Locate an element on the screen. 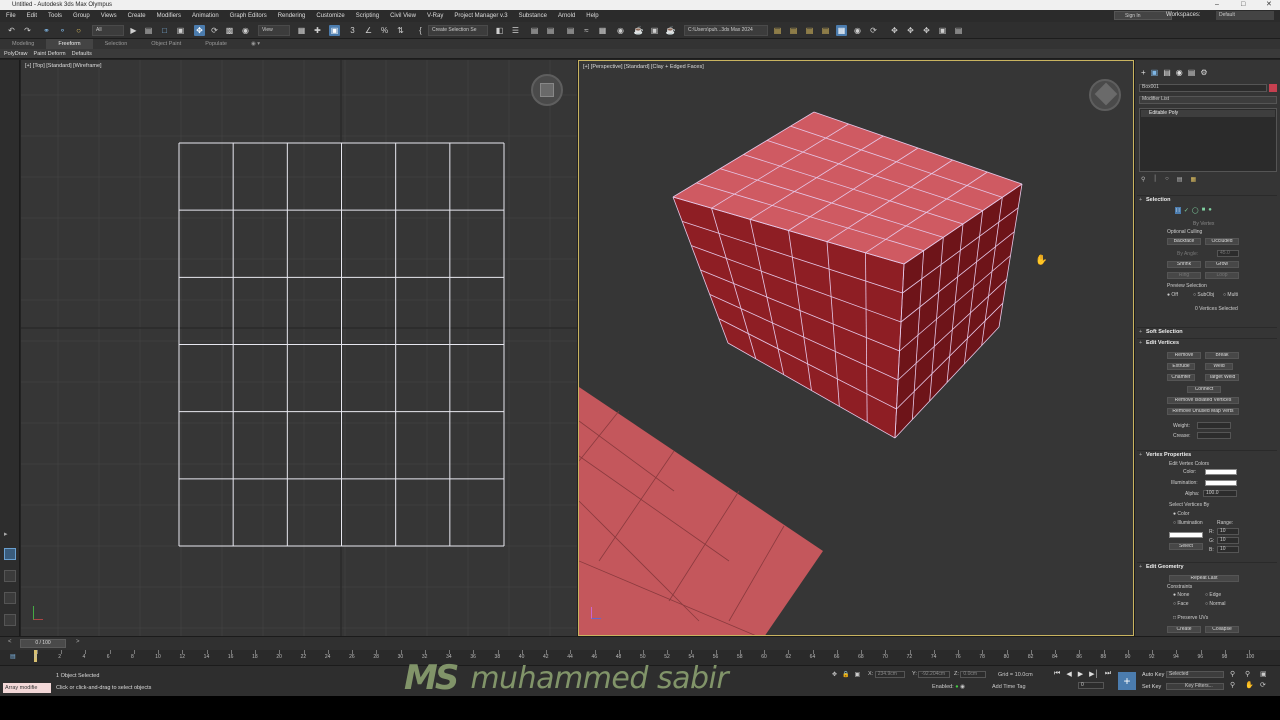  object-color-swatch is located at coordinates (1273, 88).